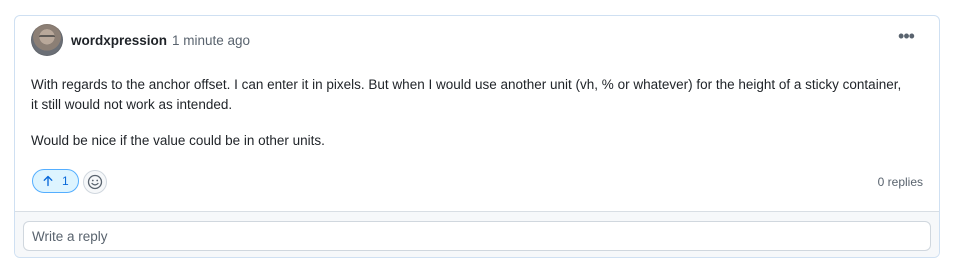 The width and height of the screenshot is (958, 270). What do you see at coordinates (55, 181) in the screenshot?
I see `upvote-button: 1` at bounding box center [55, 181].